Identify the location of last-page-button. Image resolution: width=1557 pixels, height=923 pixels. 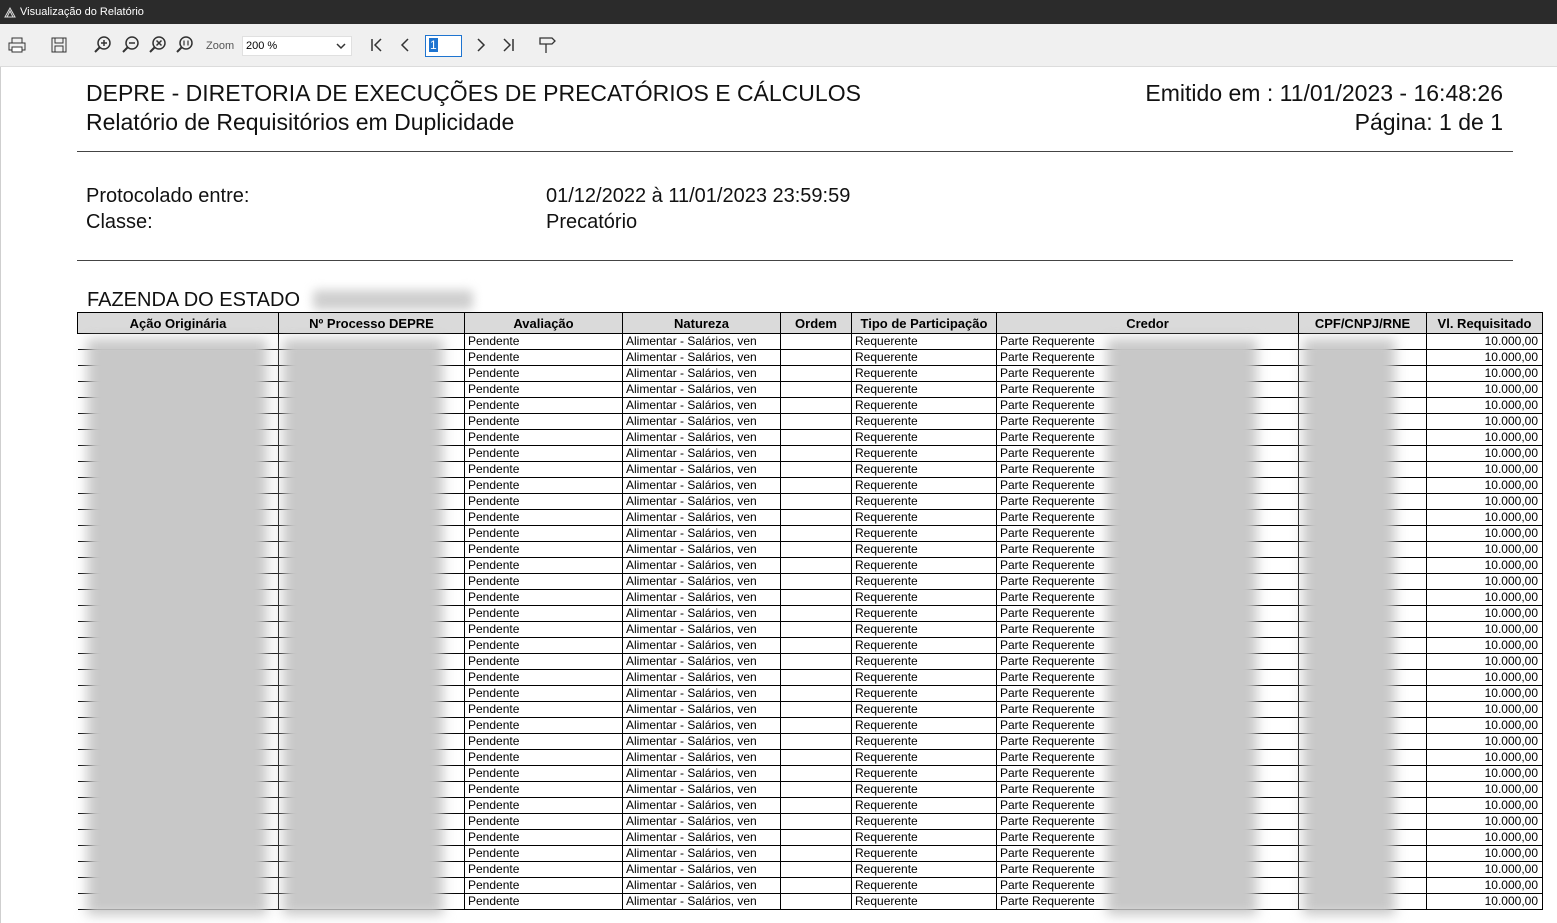
(508, 45).